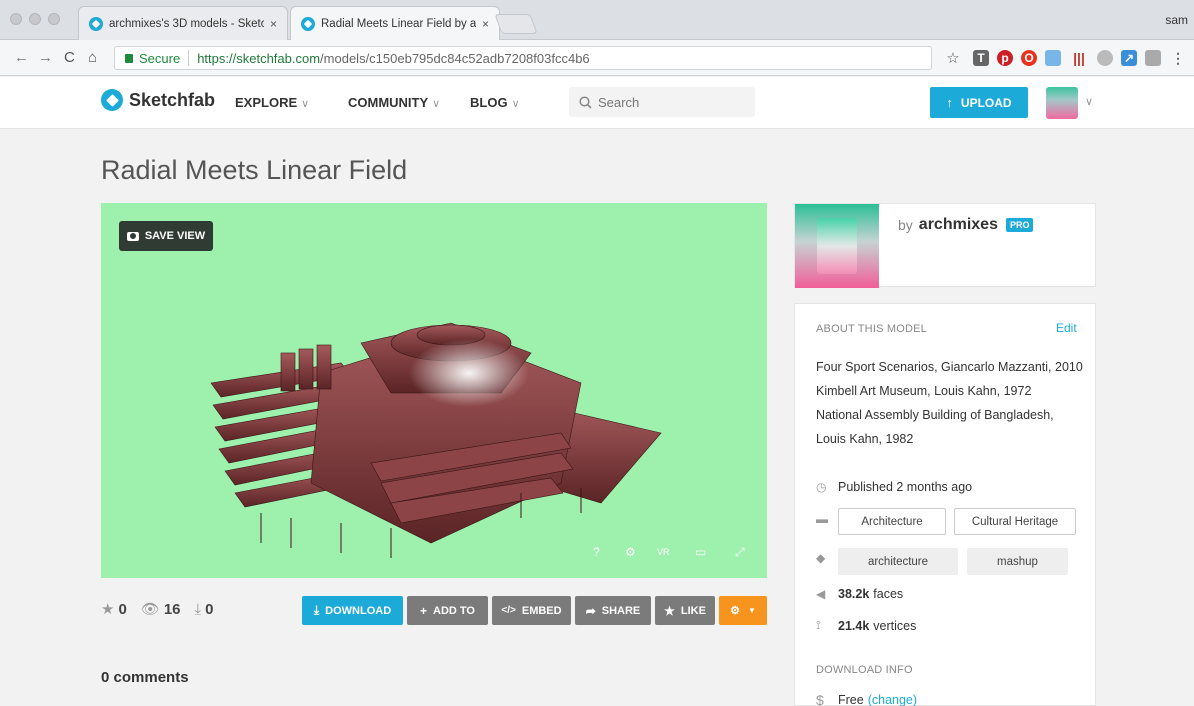 The image size is (1194, 706). Describe the element at coordinates (1015, 521) in the screenshot. I see `category-chip-cultural-heritage: Cultural Heritage` at that location.